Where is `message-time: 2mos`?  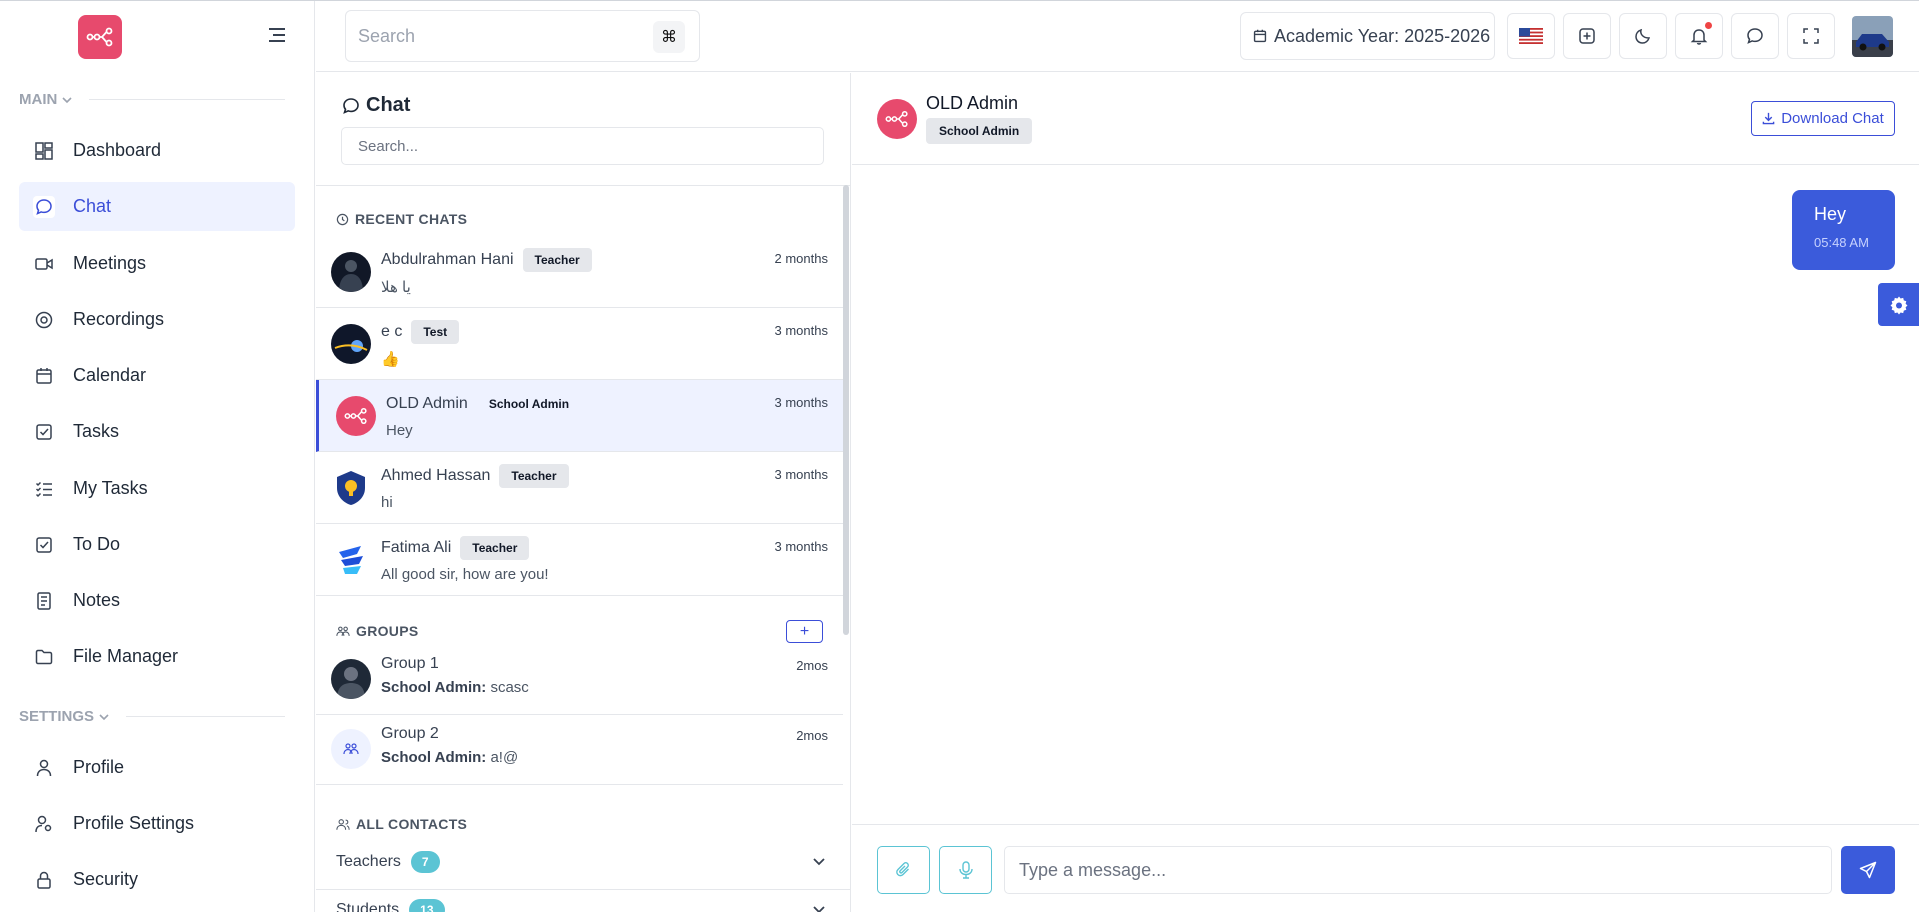 message-time: 2mos is located at coordinates (812, 665).